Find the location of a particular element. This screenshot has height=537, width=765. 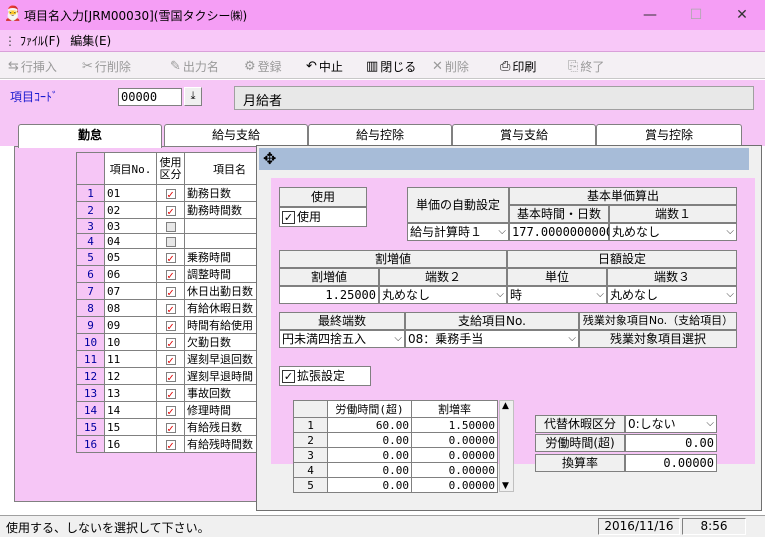

base-hours-input: 177.0000000000 is located at coordinates (561, 232).